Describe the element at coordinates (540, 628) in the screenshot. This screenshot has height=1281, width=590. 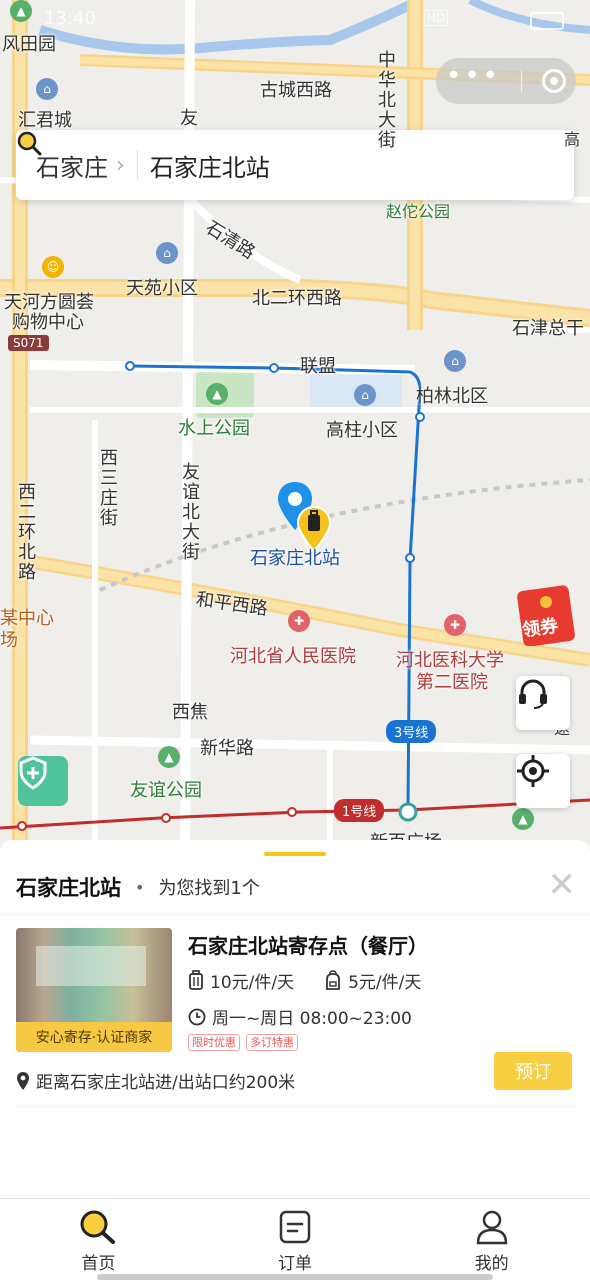
I see `coupon-label: 领券` at that location.